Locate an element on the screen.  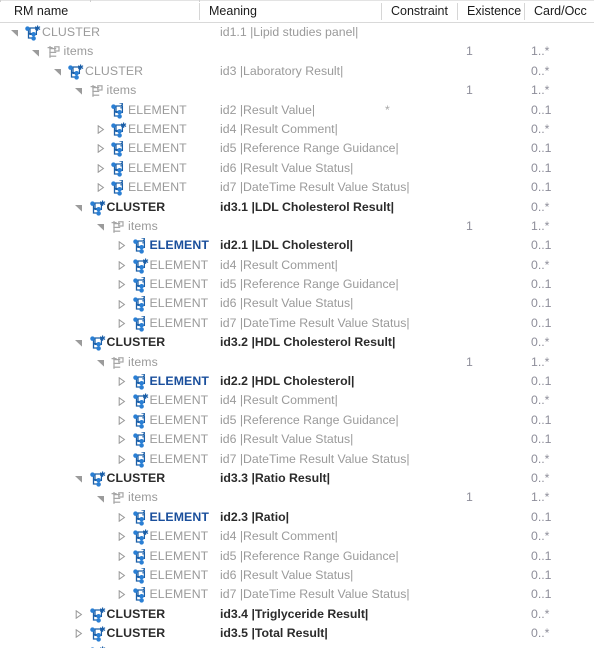
cluster-star-icon is located at coordinates (97, 479).